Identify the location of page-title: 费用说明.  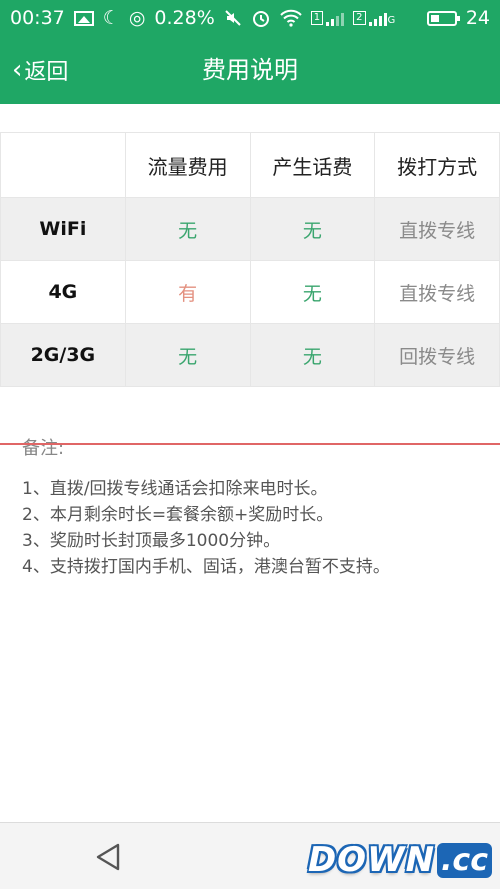
(250, 70).